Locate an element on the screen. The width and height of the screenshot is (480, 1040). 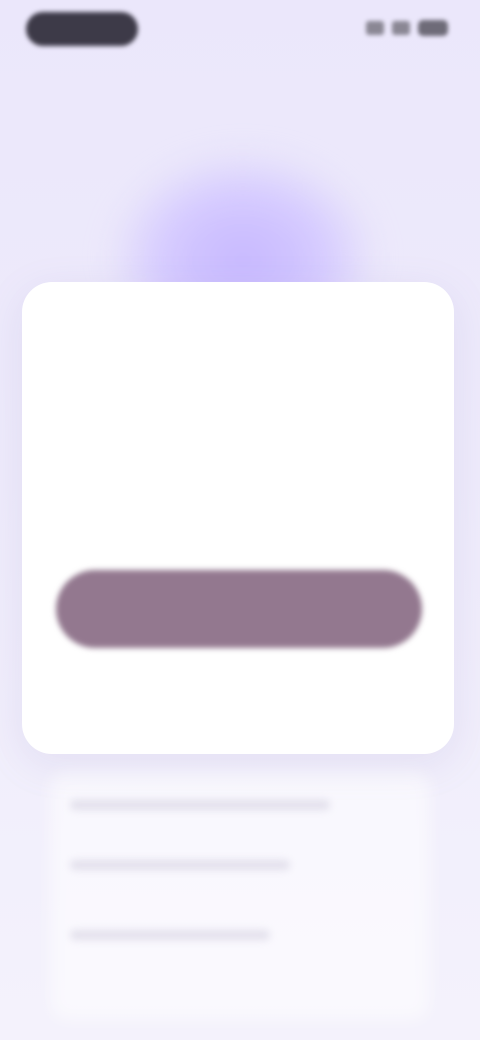
status-bar-time-pill is located at coordinates (82, 29).